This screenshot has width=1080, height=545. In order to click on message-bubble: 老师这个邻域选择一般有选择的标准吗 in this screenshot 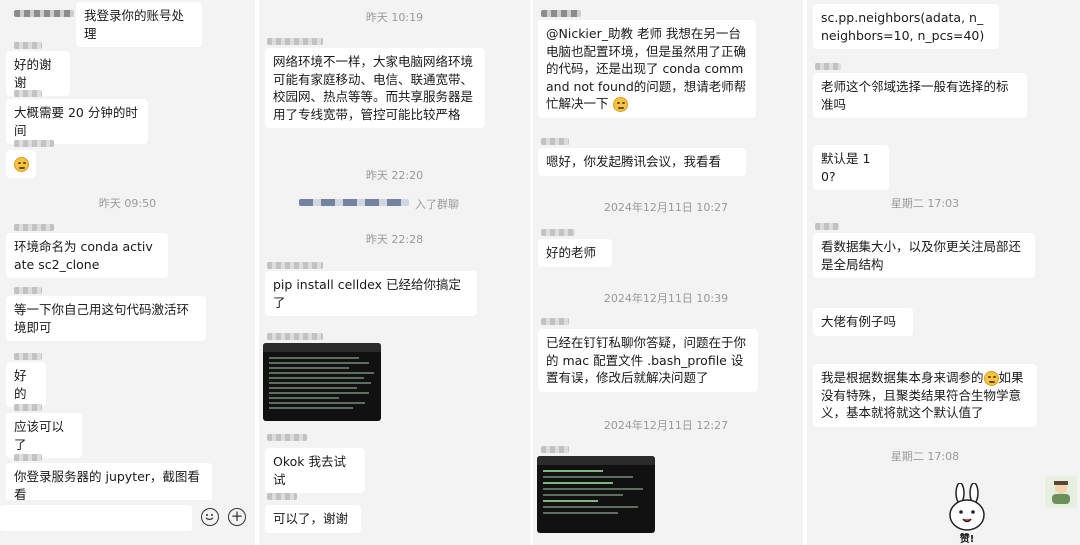, I will do `click(920, 95)`.